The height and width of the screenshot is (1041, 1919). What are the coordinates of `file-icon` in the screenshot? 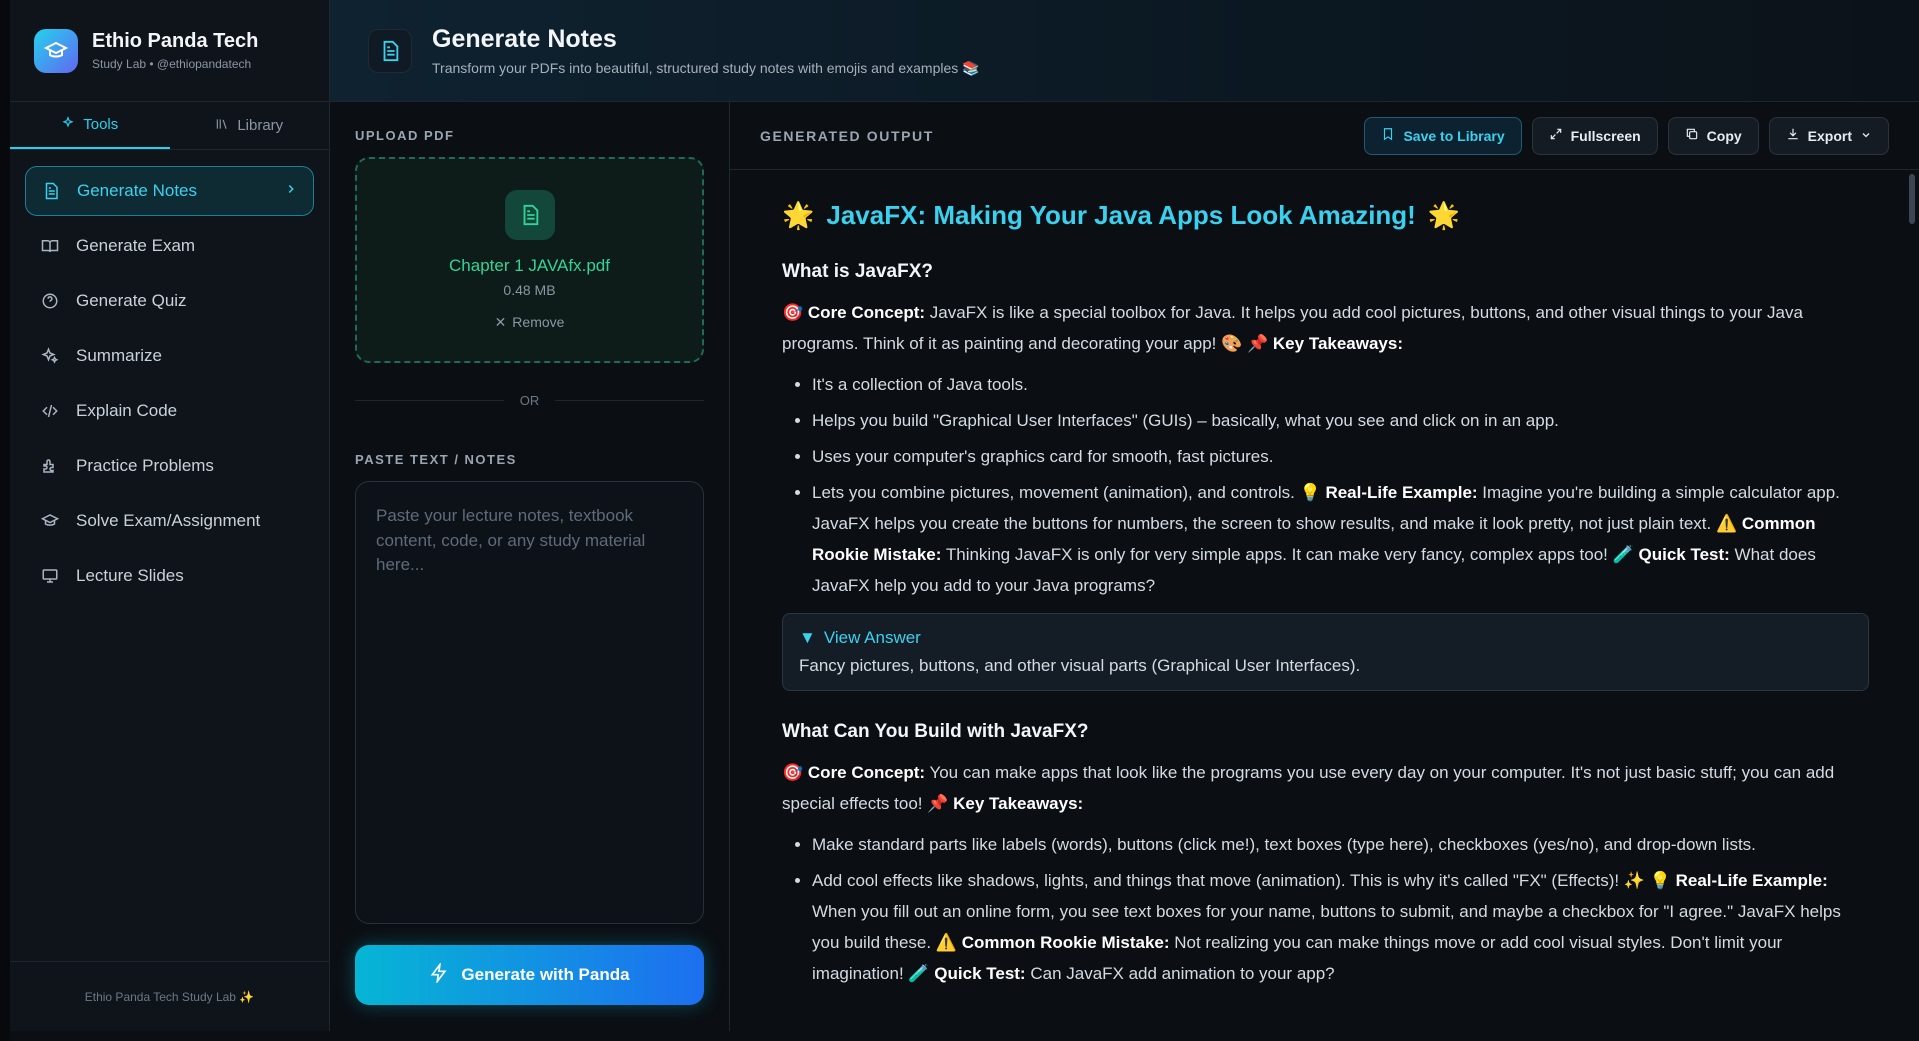 It's located at (529, 214).